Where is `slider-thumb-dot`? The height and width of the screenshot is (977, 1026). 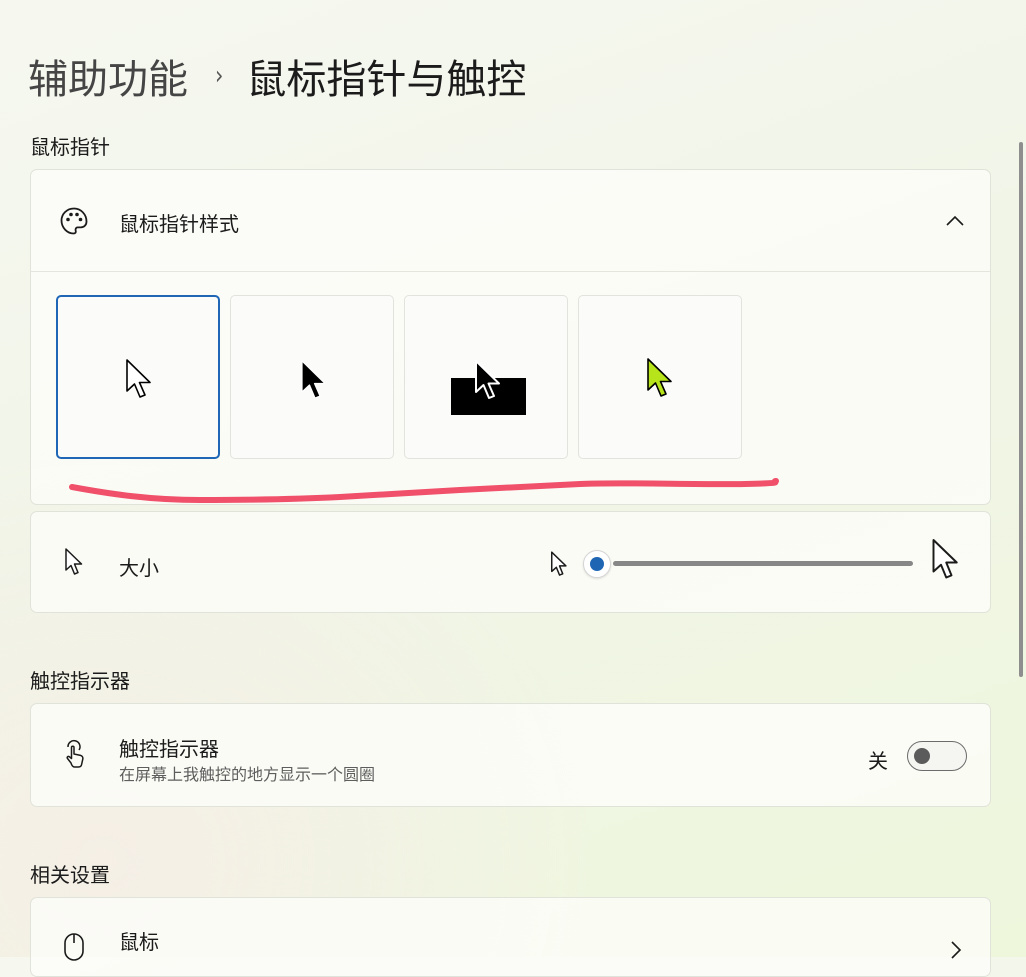 slider-thumb-dot is located at coordinates (597, 564).